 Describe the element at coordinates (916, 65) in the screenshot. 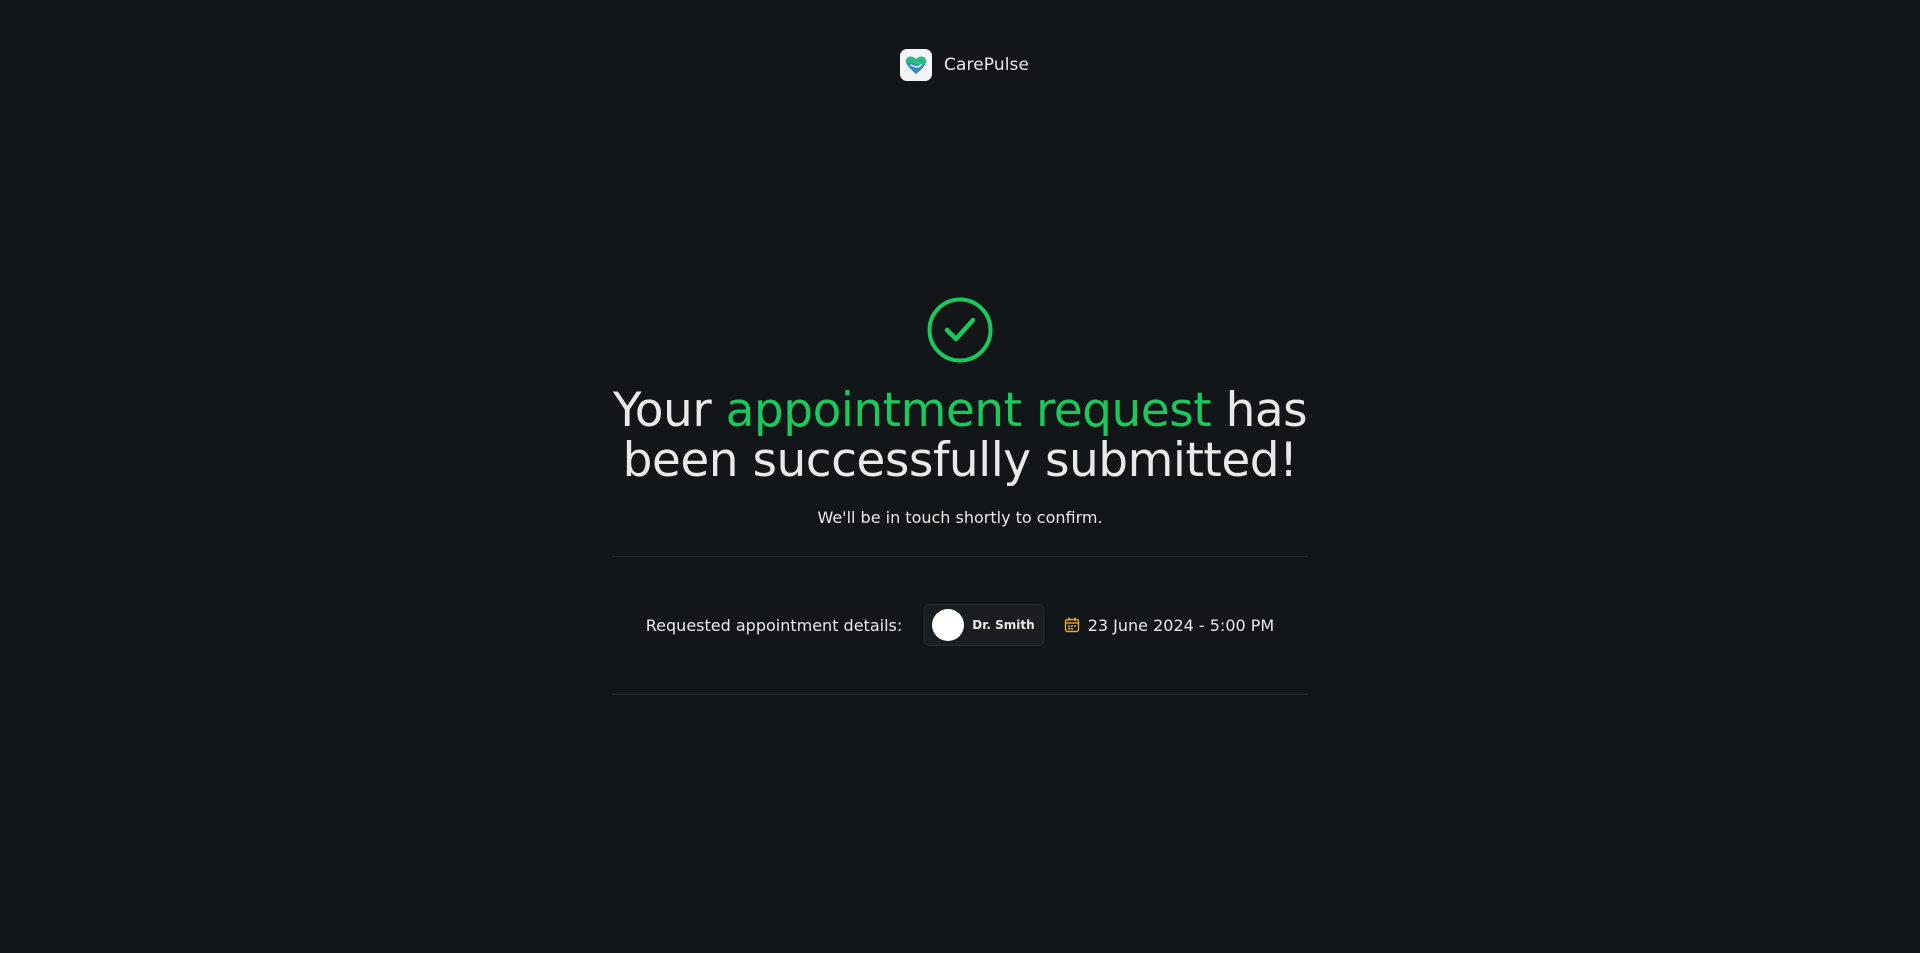

I see `heart-logo-icon` at that location.